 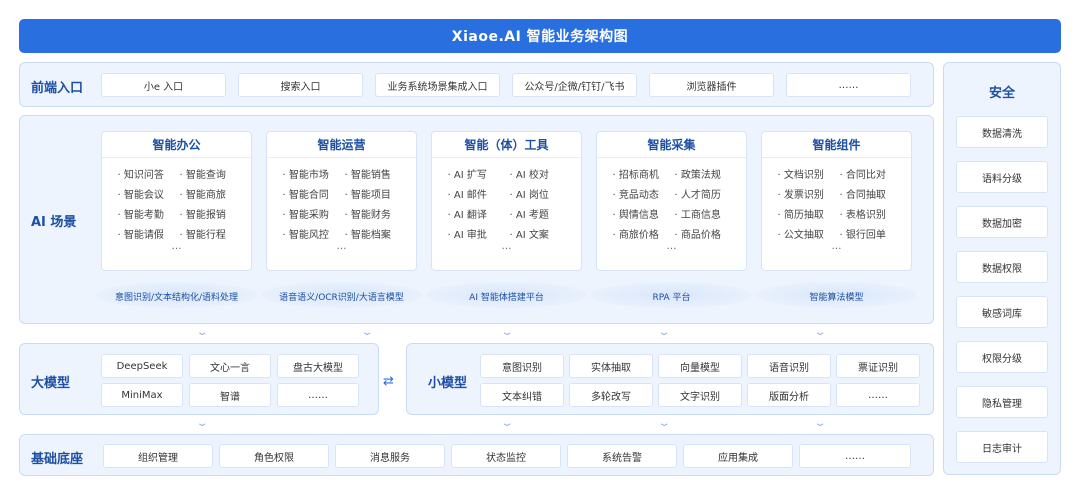 What do you see at coordinates (574, 85) in the screenshot?
I see `frontend-item: 公众号/企微/钉钉/飞书` at bounding box center [574, 85].